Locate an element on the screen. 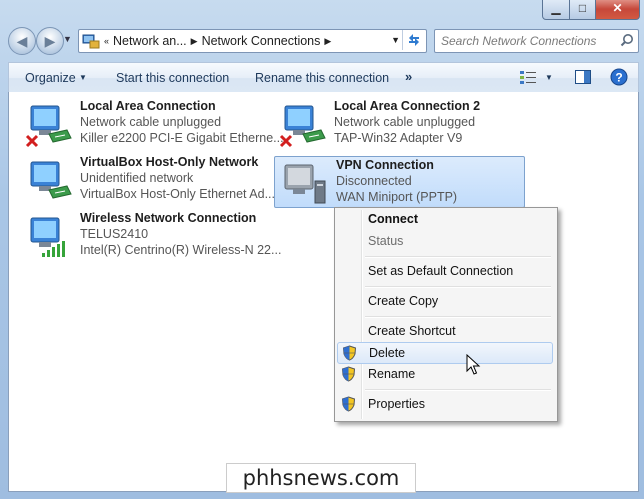  menu-item-label: Status is located at coordinates (386, 241).